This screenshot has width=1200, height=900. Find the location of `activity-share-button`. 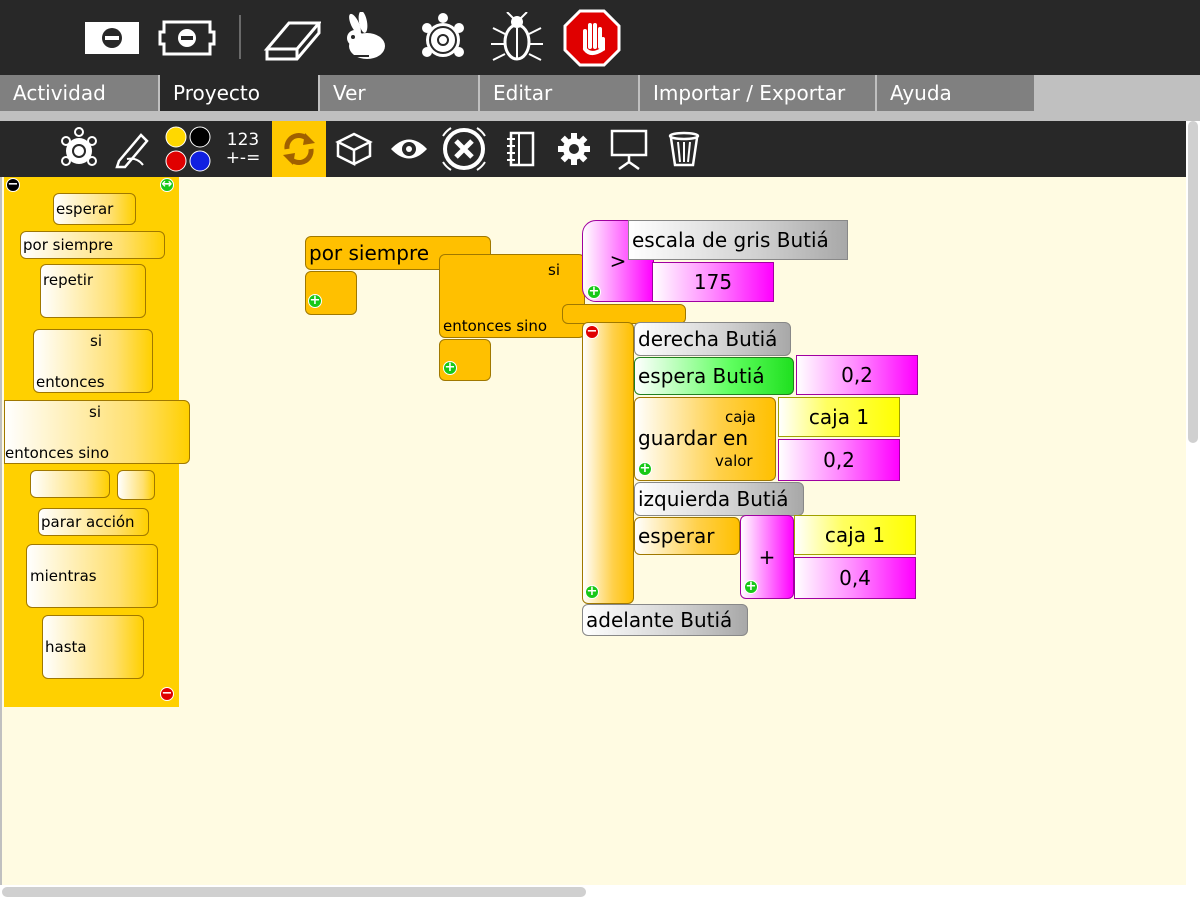

activity-share-button is located at coordinates (187, 38).